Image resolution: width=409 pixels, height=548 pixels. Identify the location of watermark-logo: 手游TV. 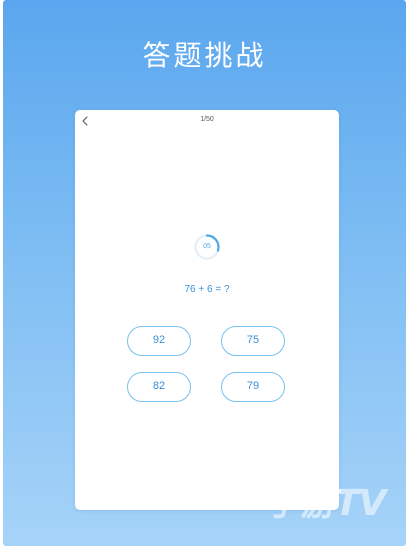
(325, 503).